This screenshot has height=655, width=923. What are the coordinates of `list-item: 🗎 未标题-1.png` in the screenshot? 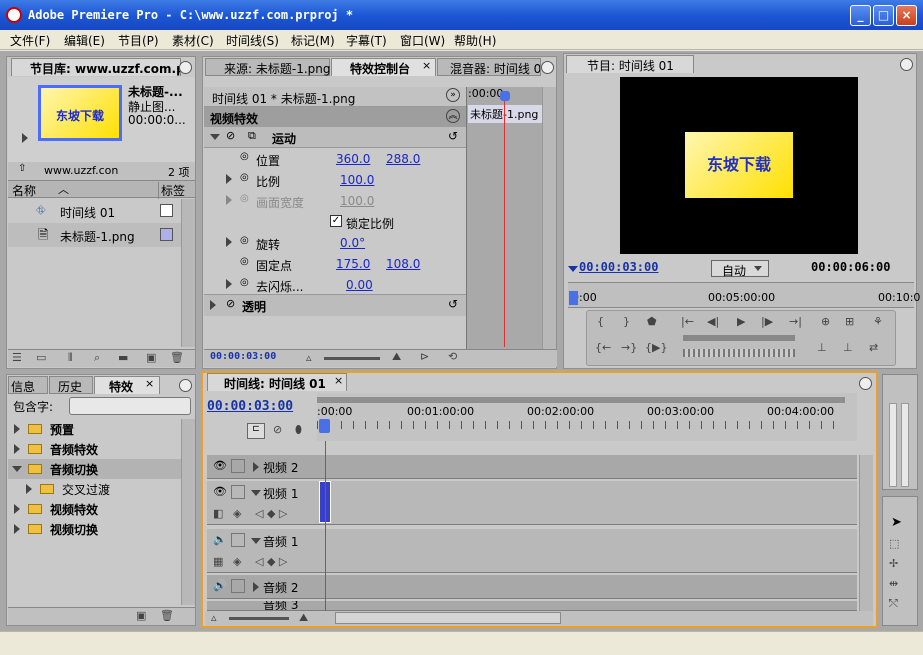 It's located at (94, 235).